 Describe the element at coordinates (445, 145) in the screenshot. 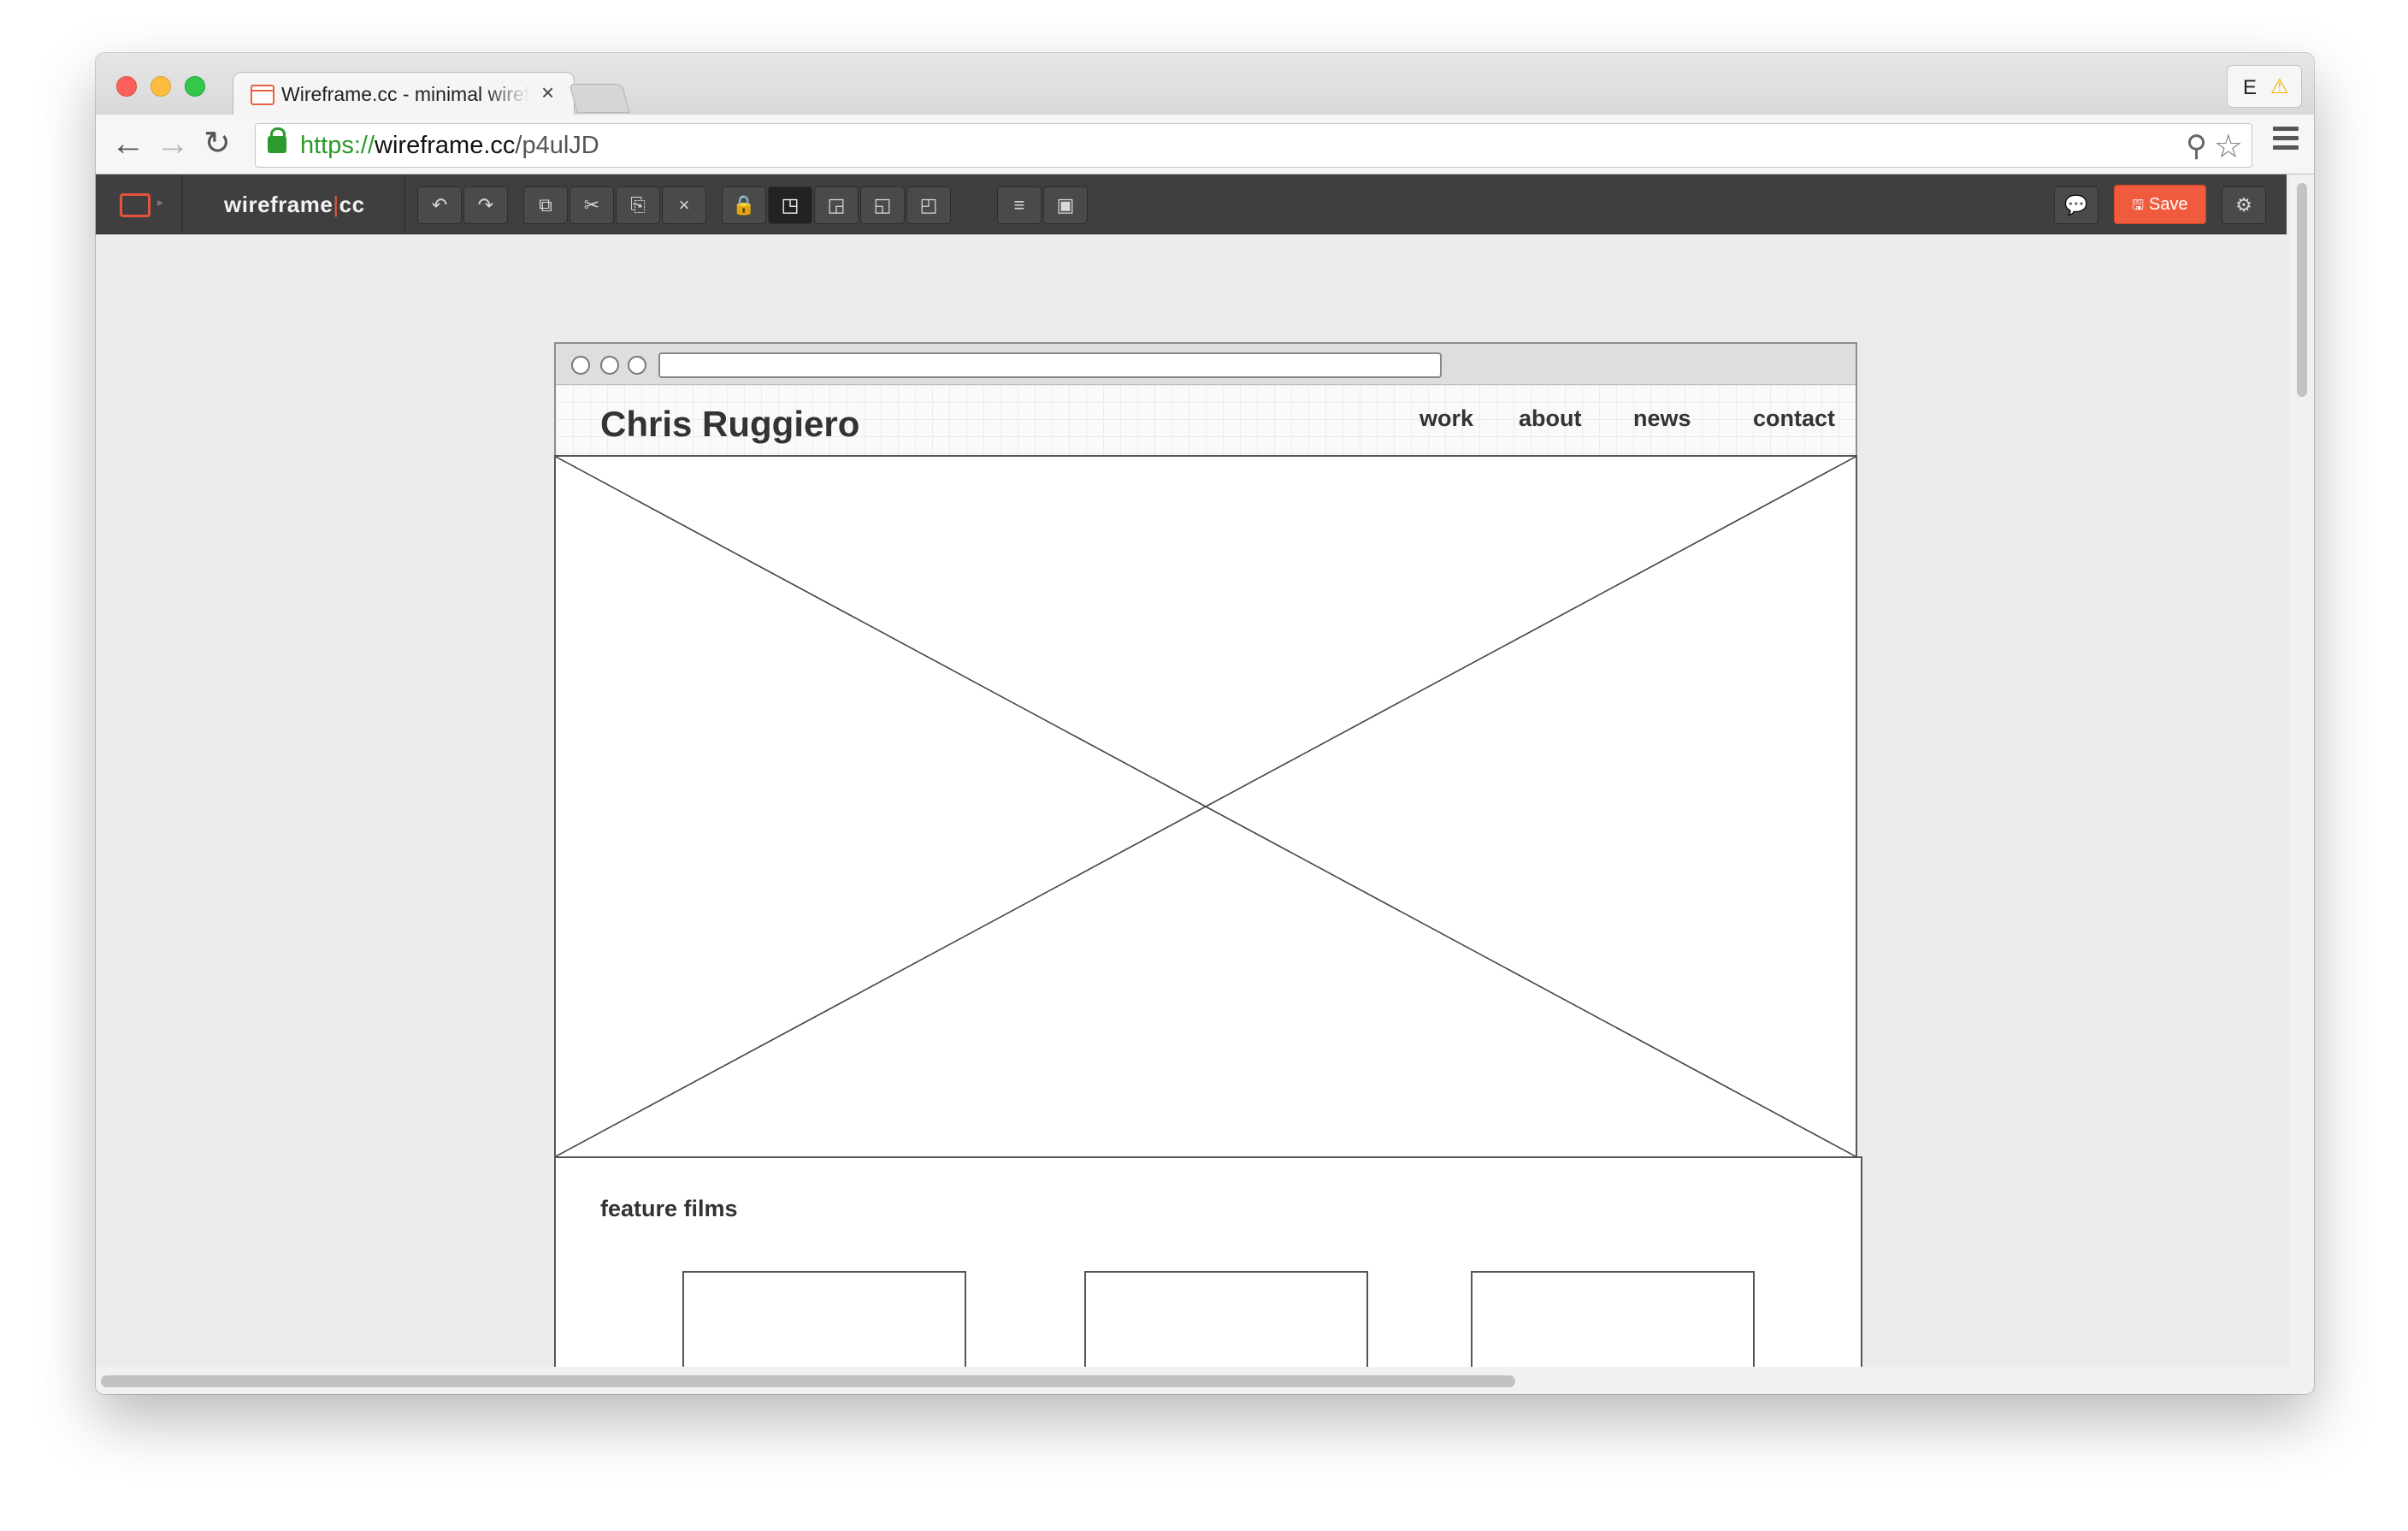

I see `url-host: wireframe.cc` at that location.